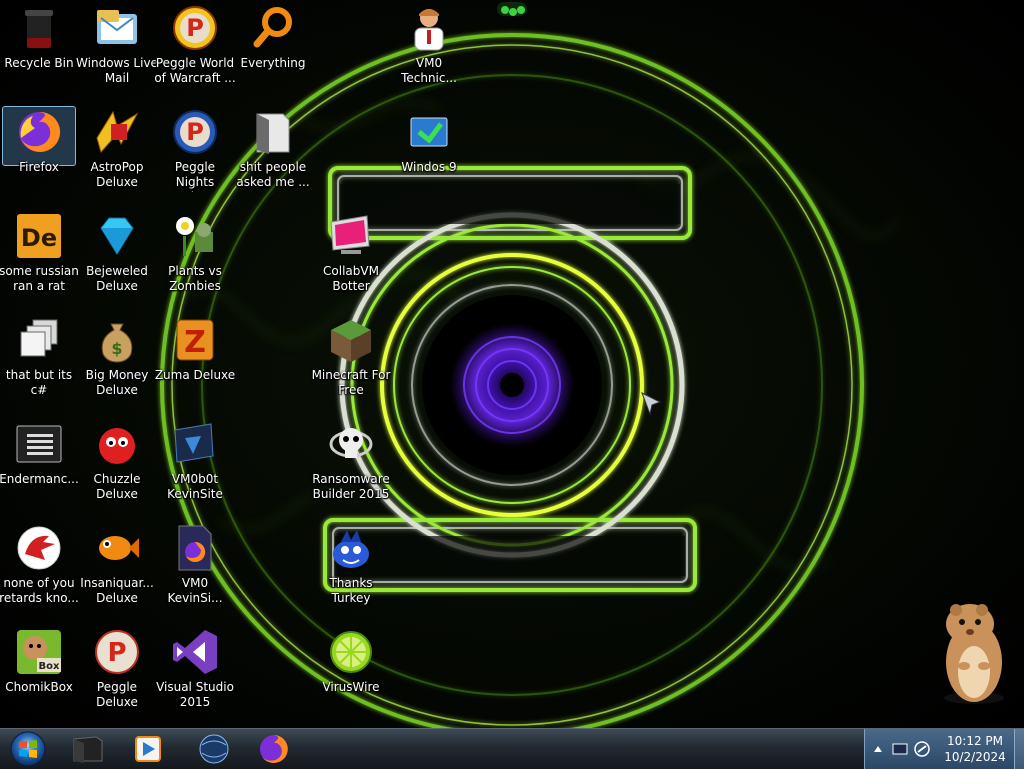  Describe the element at coordinates (117, 382) in the screenshot. I see `desktop-icon-label: Big Money Deluxe` at that location.